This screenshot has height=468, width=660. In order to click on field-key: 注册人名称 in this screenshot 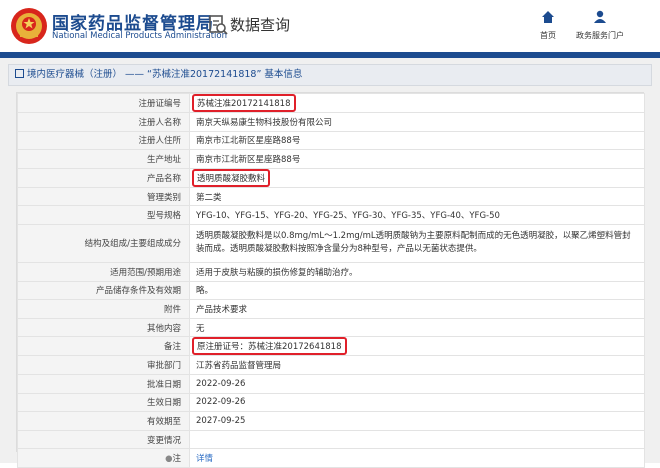, I will do `click(103, 122)`.